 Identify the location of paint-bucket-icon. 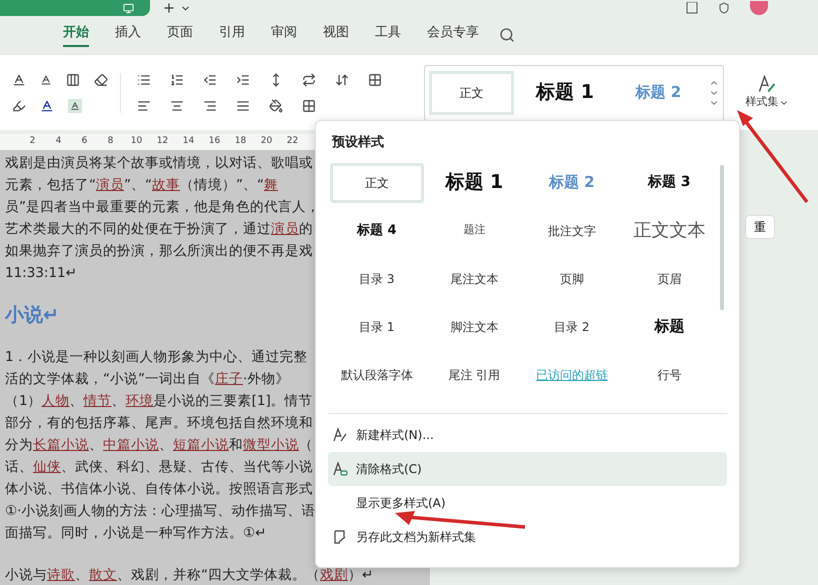
(276, 105).